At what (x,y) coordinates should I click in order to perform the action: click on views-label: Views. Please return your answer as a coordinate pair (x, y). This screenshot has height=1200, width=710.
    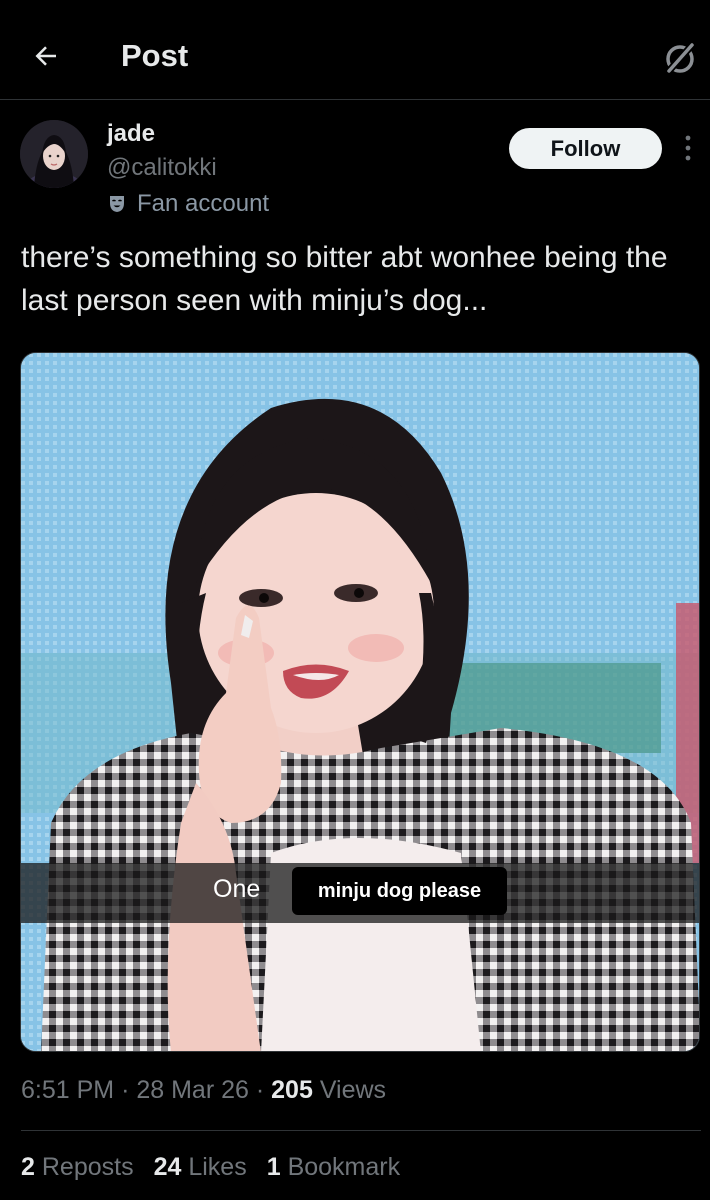
    Looking at the image, I should click on (353, 1090).